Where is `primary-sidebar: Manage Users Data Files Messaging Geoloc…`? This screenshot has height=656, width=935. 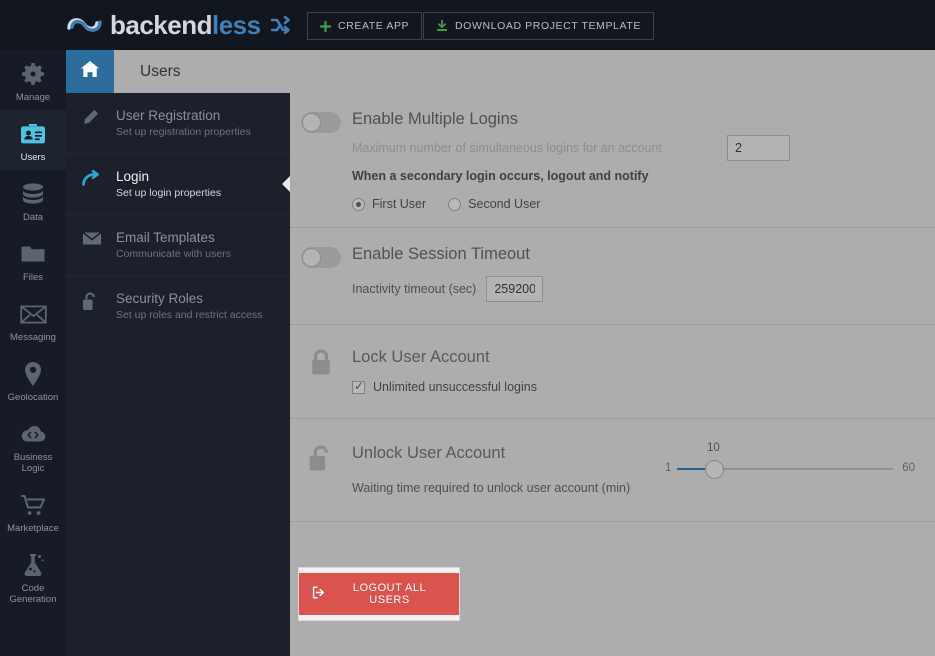 primary-sidebar: Manage Users Data Files Messaging Geoloc… is located at coordinates (33, 353).